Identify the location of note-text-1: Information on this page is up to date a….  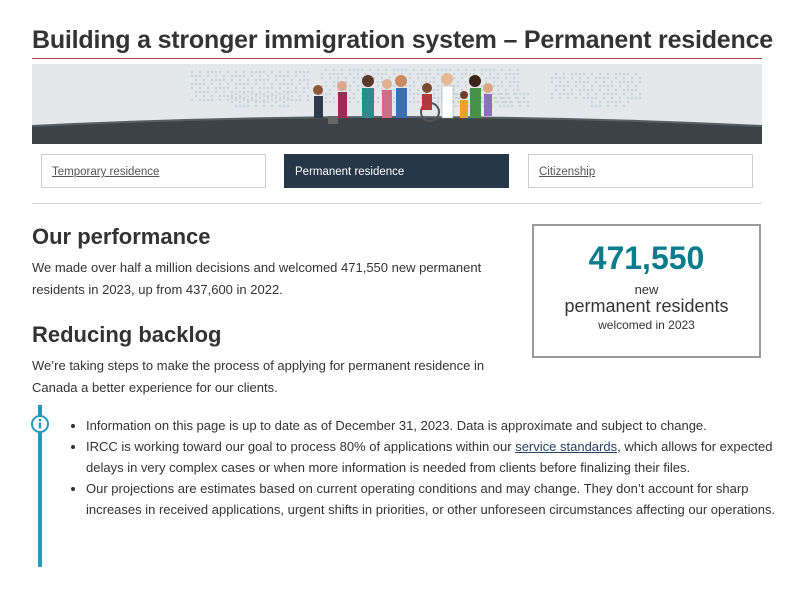
(396, 425).